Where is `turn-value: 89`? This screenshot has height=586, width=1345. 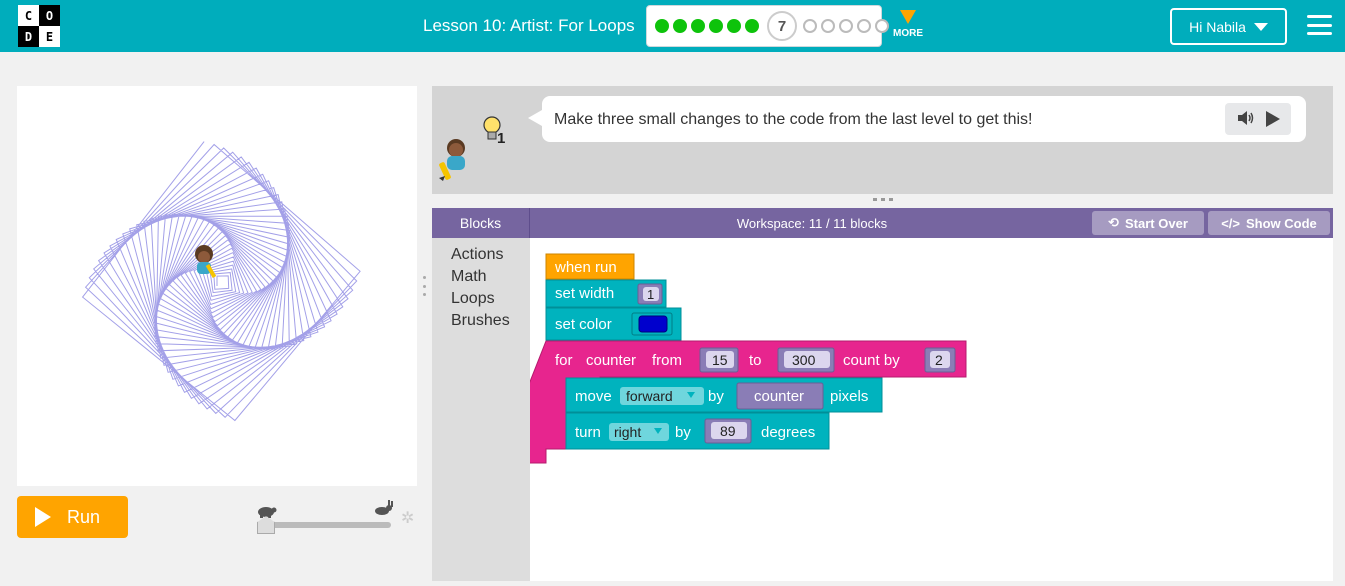
turn-value: 89 is located at coordinates (728, 431).